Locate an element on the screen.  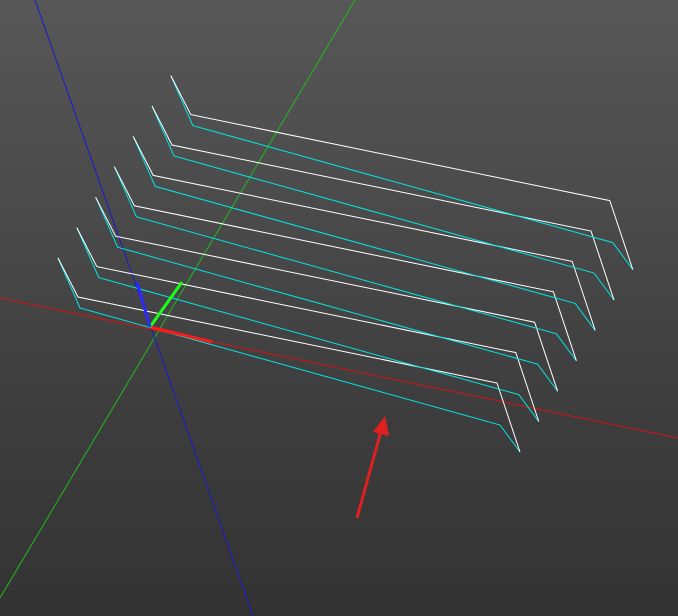
origin-y-arrow is located at coordinates (166, 304).